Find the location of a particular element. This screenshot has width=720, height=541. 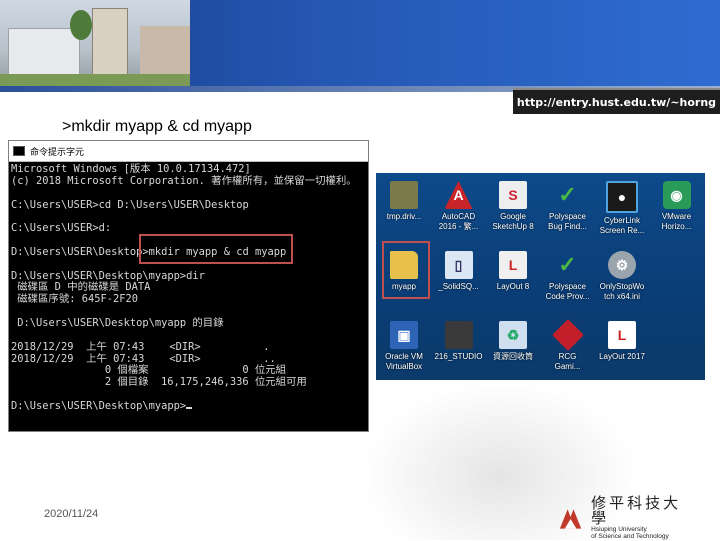

desktop-icon: ▣ Oracle VM VirtualBox is located at coordinates (404, 348).